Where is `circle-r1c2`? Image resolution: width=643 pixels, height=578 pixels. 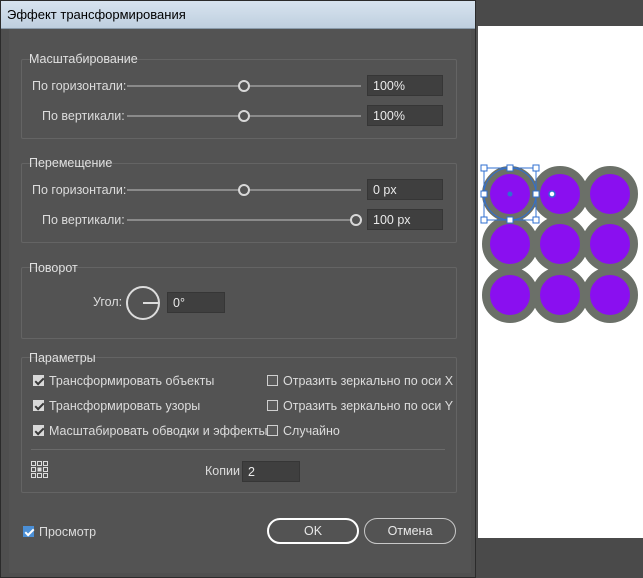 circle-r1c2 is located at coordinates (560, 194).